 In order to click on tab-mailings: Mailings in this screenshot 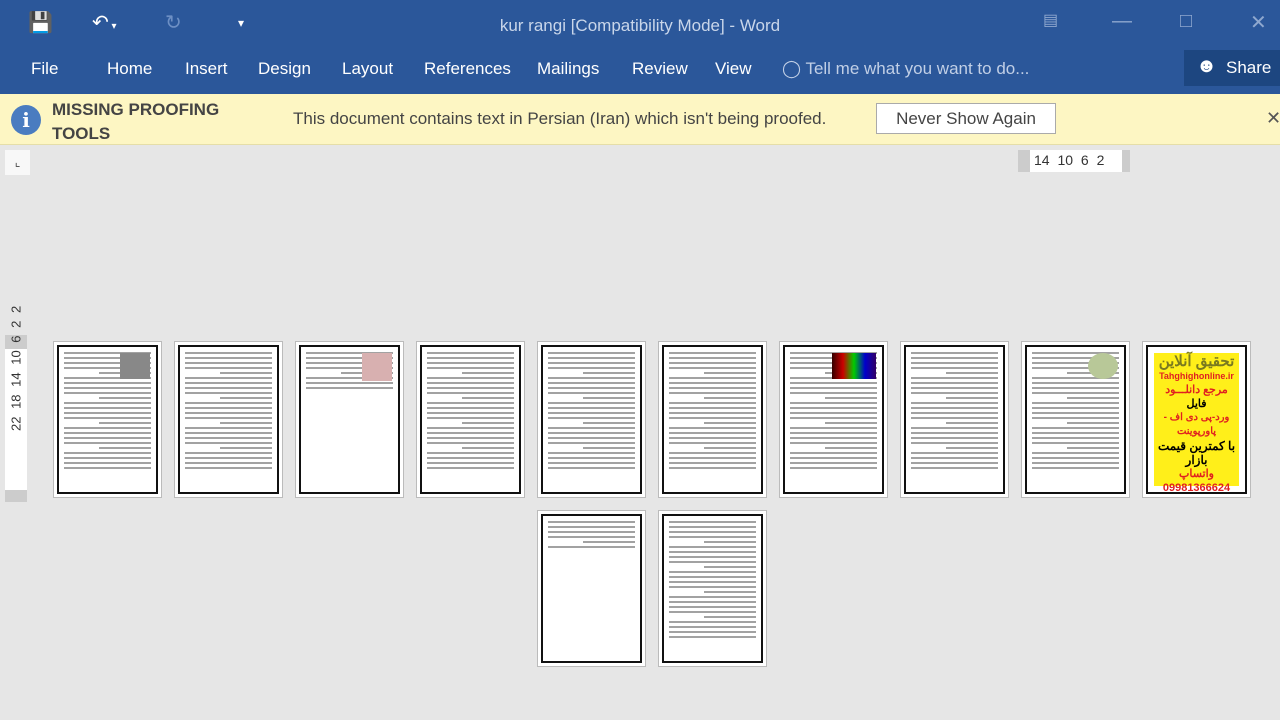, I will do `click(568, 69)`.